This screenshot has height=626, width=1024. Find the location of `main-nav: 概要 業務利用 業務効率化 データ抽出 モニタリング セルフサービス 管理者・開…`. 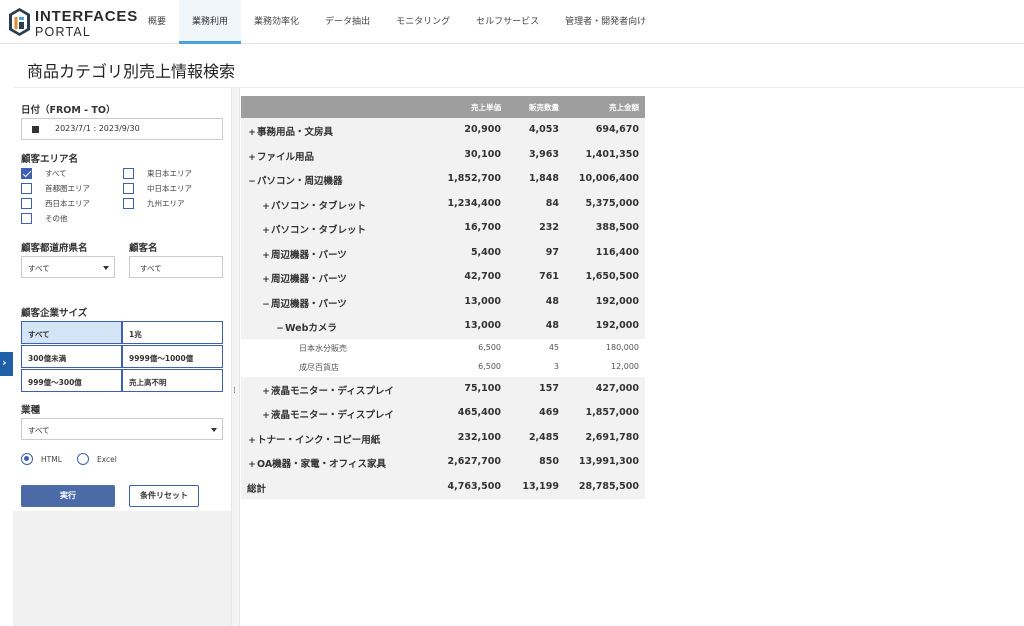

main-nav: 概要 業務利用 業務効率化 データ抽出 モニタリング セルフサービス 管理者・開… is located at coordinates (397, 22).